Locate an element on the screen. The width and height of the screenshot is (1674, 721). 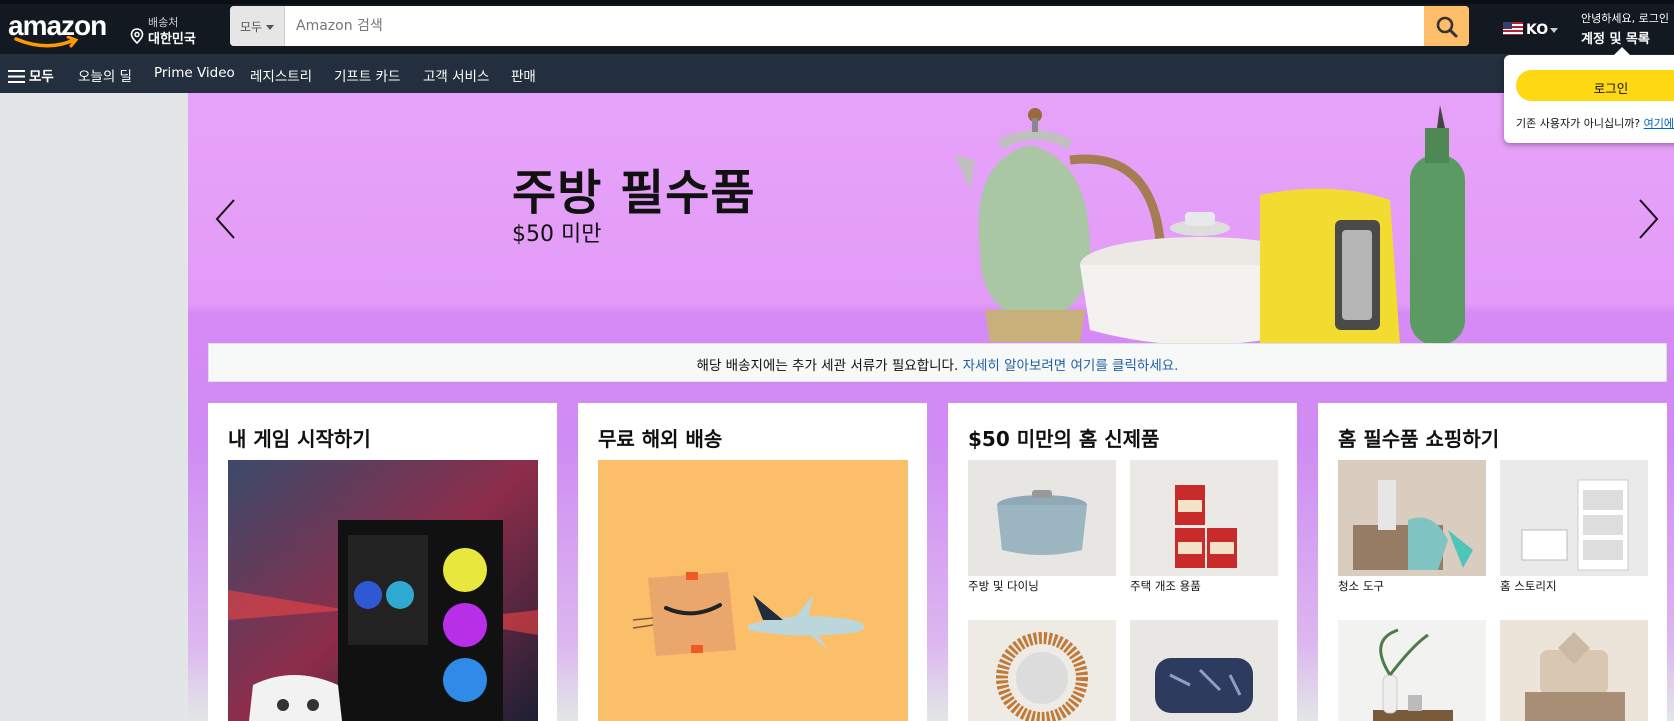
top-header: amazon 배송처 대한민국 모두 KO 안녕하세요, 로그인 계정 및 목록 is located at coordinates (837, 27).